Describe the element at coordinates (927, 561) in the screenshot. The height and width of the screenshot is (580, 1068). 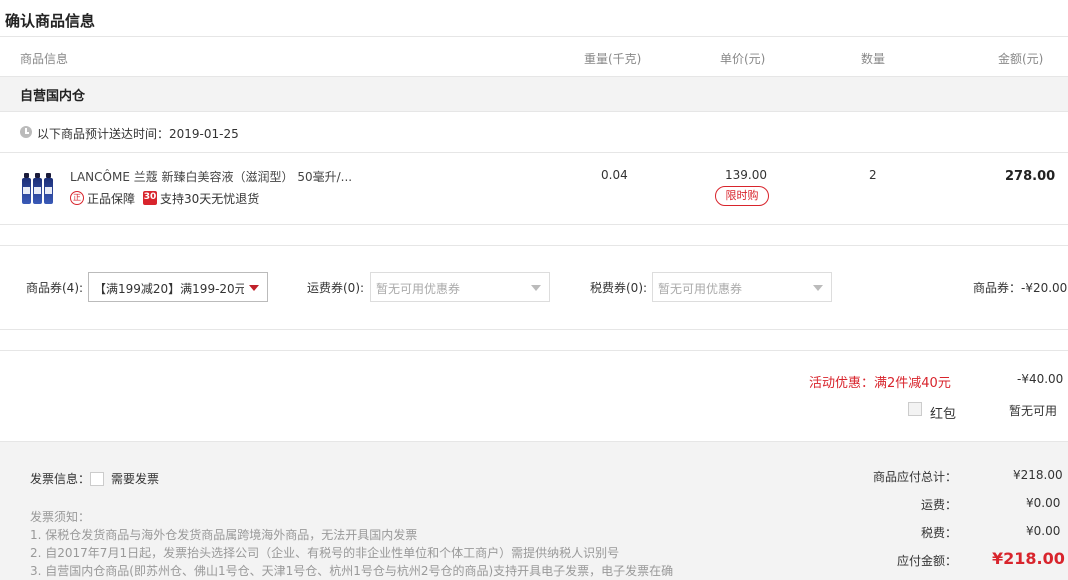
I see `payable-label: 应付金额：` at that location.